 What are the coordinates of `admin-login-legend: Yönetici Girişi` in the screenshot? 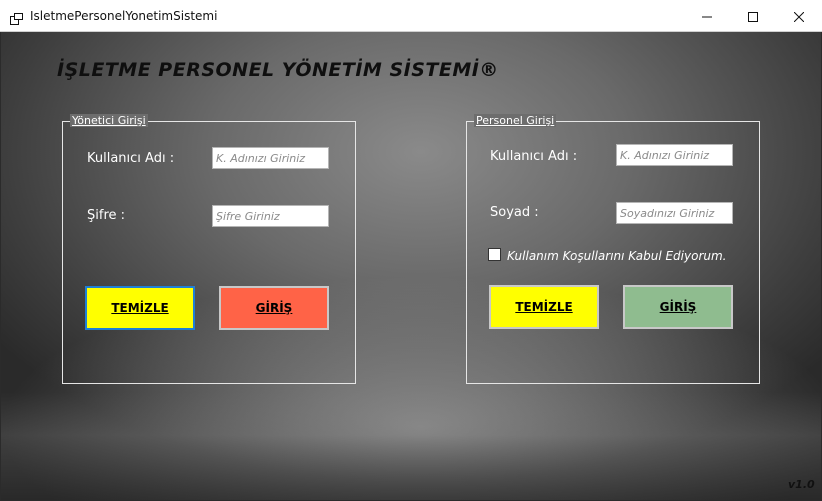 It's located at (109, 120).